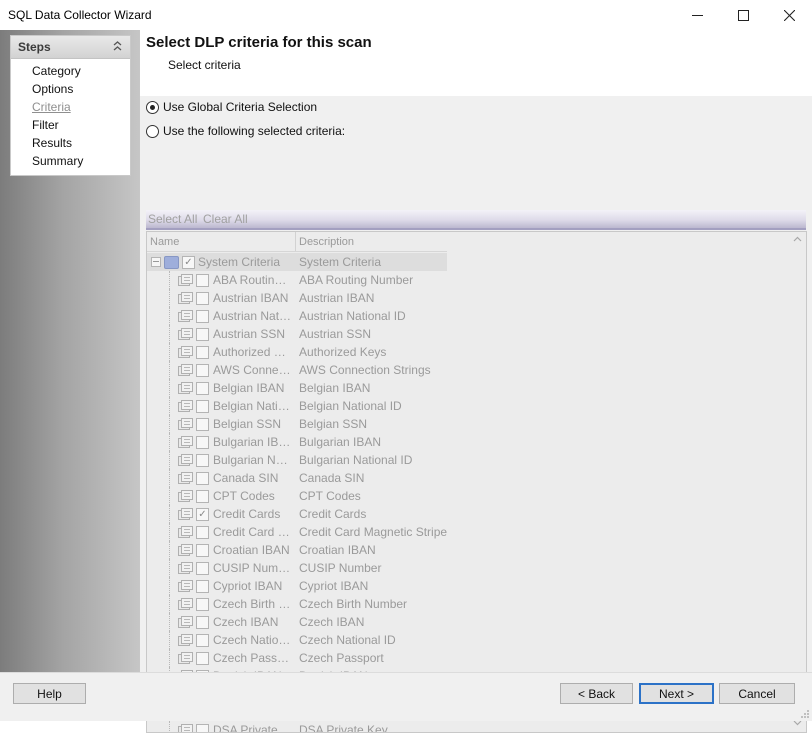  What do you see at coordinates (297, 280) in the screenshot?
I see `table-row: ABA Routing Number ABA Routing Number` at bounding box center [297, 280].